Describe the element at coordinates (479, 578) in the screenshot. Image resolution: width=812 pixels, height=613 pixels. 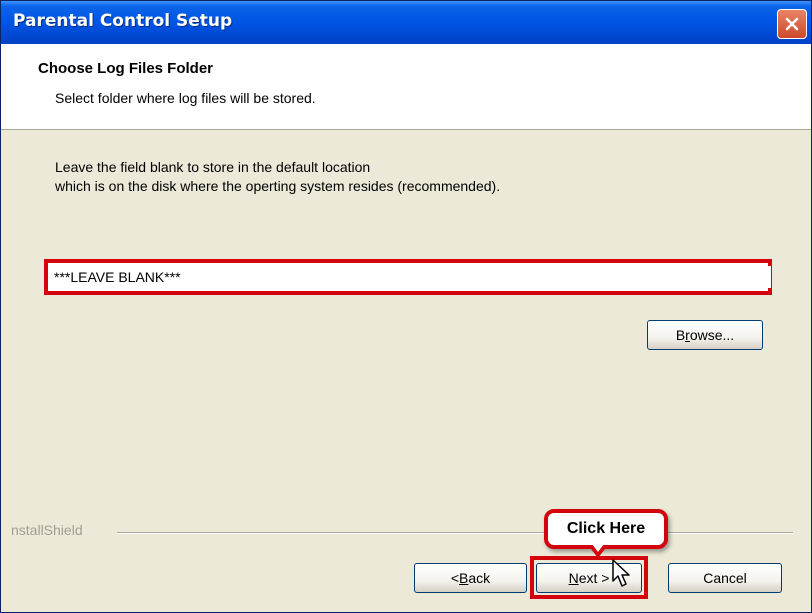
I see `back-label-post: ack` at that location.